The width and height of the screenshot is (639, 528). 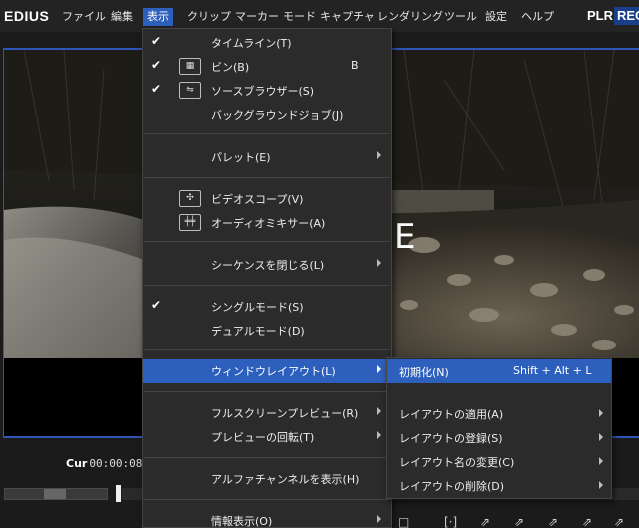 I want to click on submenu-item-label: レイアウト名の変更(C), so click(x=457, y=462).